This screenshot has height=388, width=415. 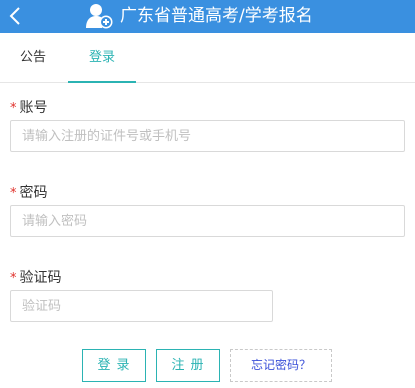 What do you see at coordinates (207, 136) in the screenshot?
I see `account-input` at bounding box center [207, 136].